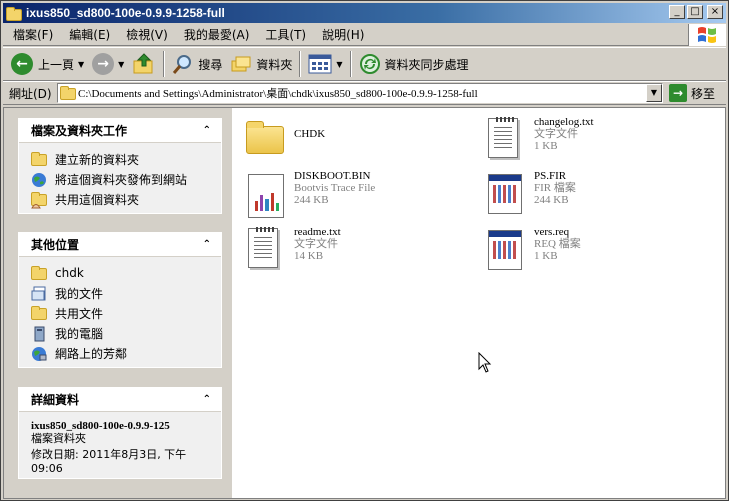 The image size is (729, 501). I want to click on task-new-folder: 建立新的資料夾, so click(126, 159).